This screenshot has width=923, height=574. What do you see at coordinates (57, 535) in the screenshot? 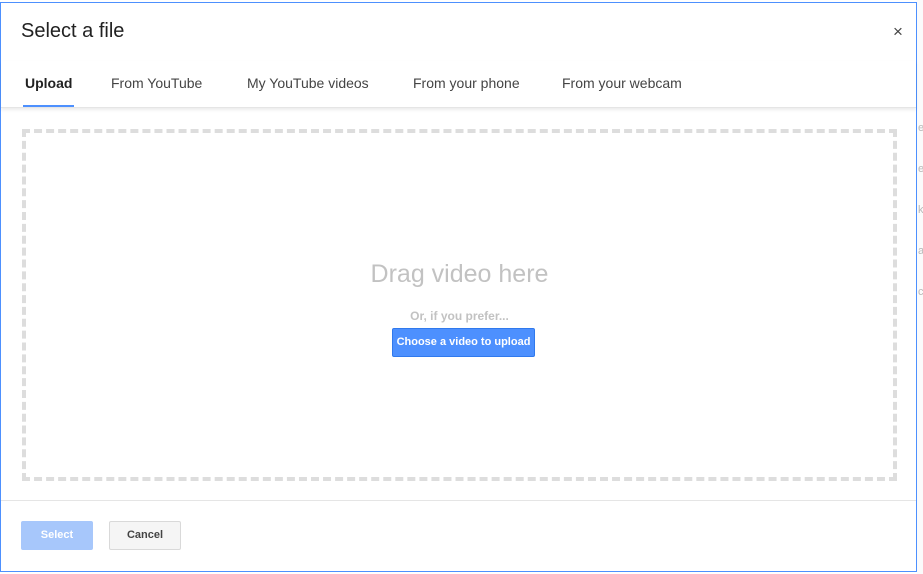
I see `select-button: Select` at bounding box center [57, 535].